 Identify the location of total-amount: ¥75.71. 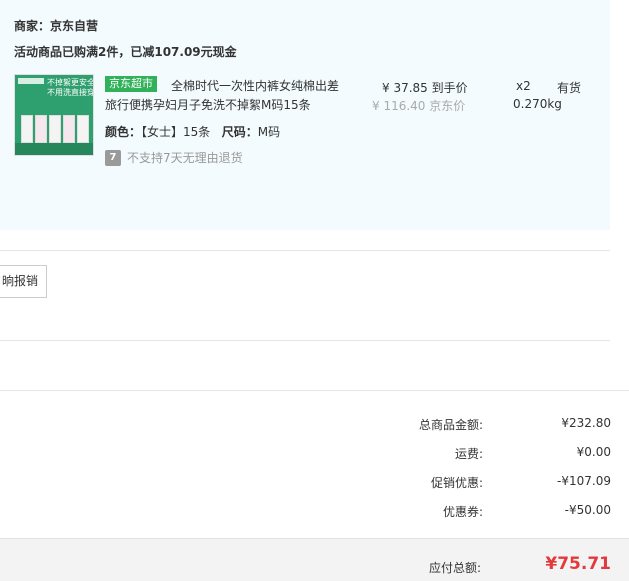
(578, 564).